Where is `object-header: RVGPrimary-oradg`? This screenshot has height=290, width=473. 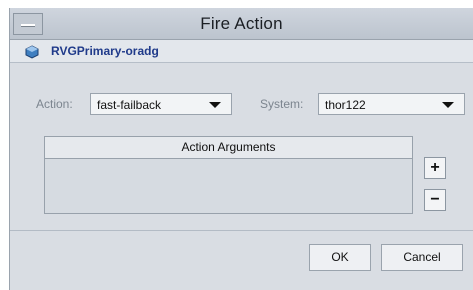 object-header: RVGPrimary-oradg is located at coordinates (241, 51).